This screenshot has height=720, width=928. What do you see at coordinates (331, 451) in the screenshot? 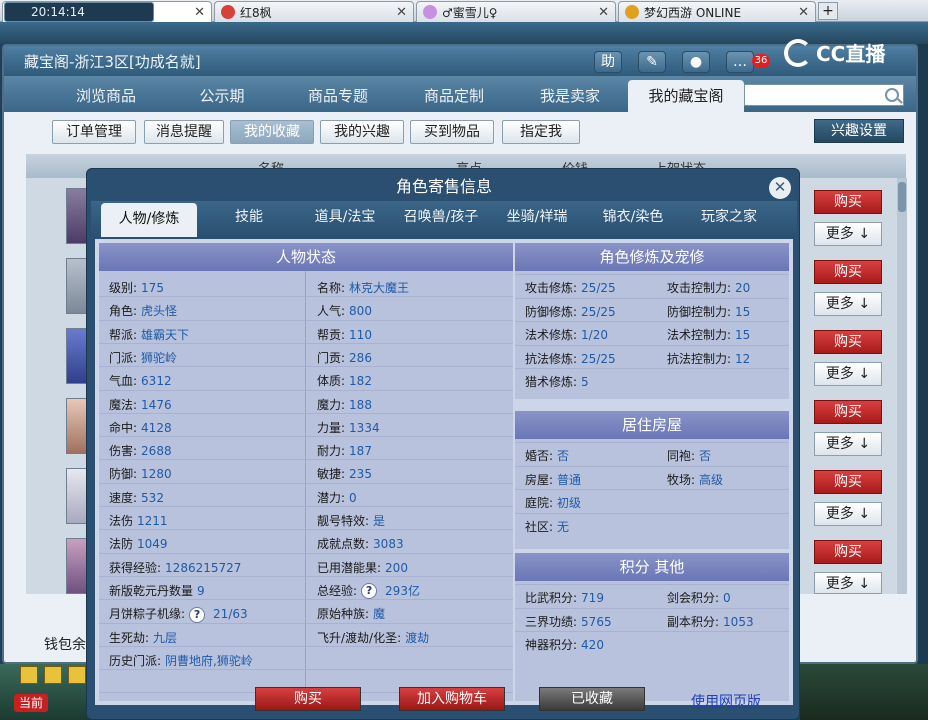
I see `stat-key: 耐力:` at bounding box center [331, 451].